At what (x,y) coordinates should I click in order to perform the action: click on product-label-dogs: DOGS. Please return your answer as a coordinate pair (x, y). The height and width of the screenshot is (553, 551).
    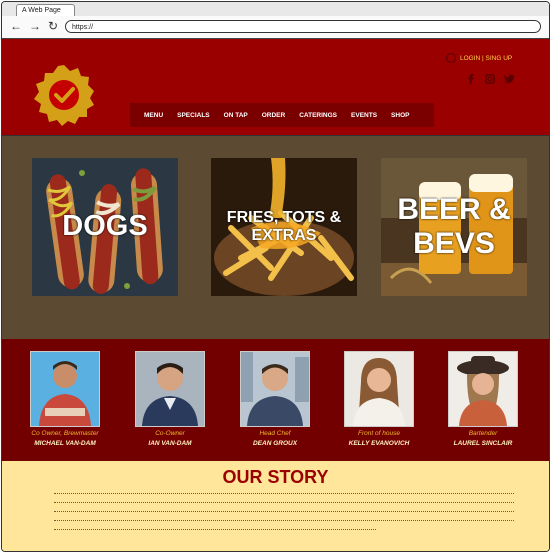
    Looking at the image, I should click on (105, 226).